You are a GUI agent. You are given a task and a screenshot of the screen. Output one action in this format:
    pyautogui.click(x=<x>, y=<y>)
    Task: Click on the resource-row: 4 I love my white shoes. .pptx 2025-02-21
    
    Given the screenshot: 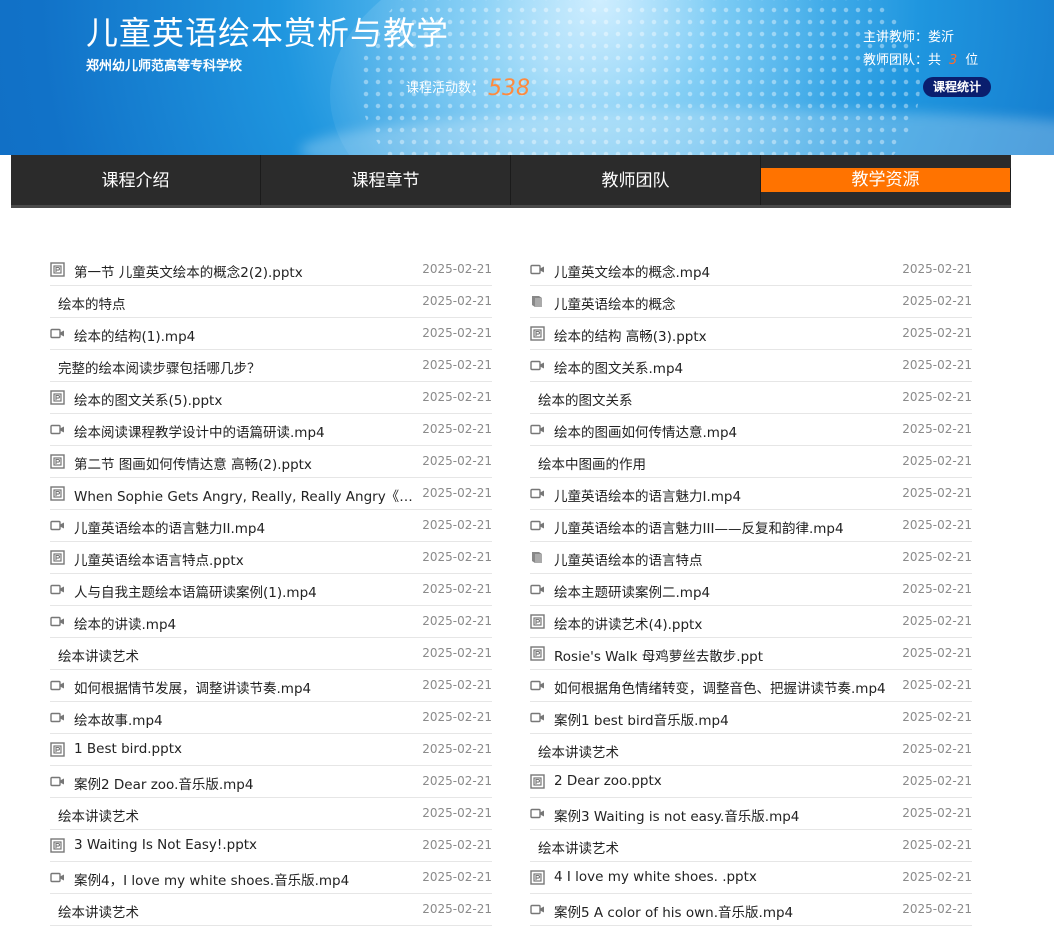 What is the action you would take?
    pyautogui.click(x=751, y=878)
    